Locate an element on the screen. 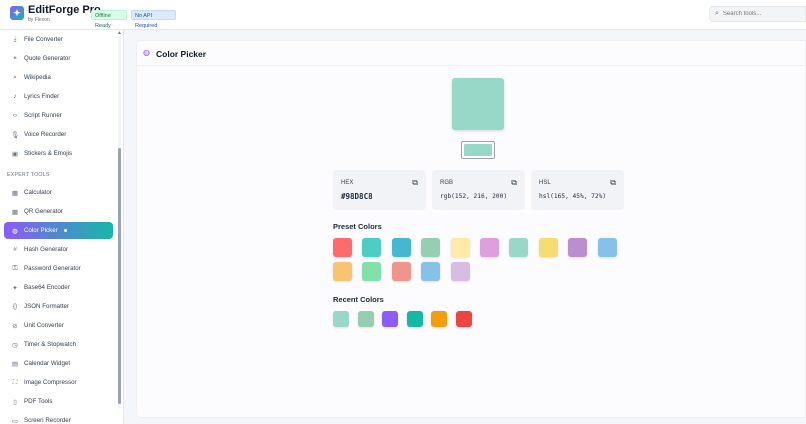 The image size is (806, 424). calculator-icon: ▦ is located at coordinates (15, 193).